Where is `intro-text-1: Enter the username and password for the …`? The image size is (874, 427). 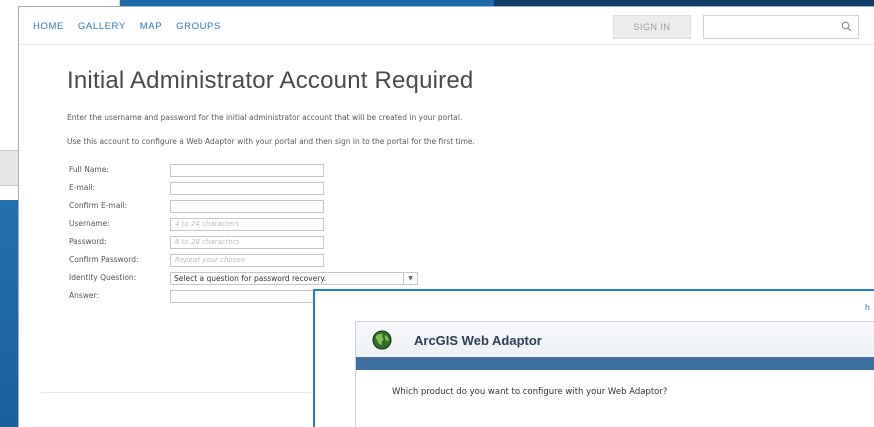
intro-text-1: Enter the username and password for the … is located at coordinates (265, 117).